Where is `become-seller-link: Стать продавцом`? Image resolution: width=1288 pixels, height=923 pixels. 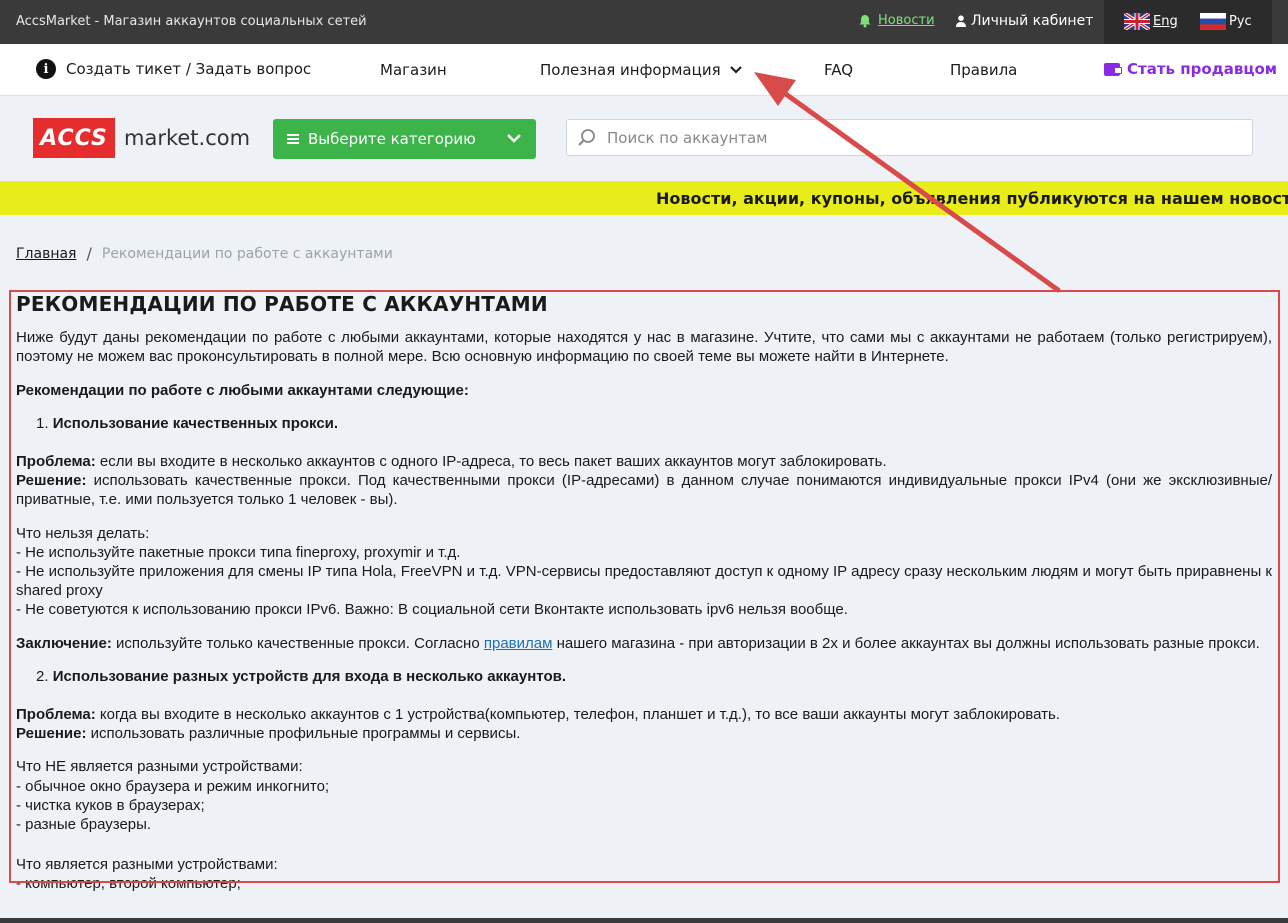 become-seller-link: Стать продавцом is located at coordinates (1190, 69).